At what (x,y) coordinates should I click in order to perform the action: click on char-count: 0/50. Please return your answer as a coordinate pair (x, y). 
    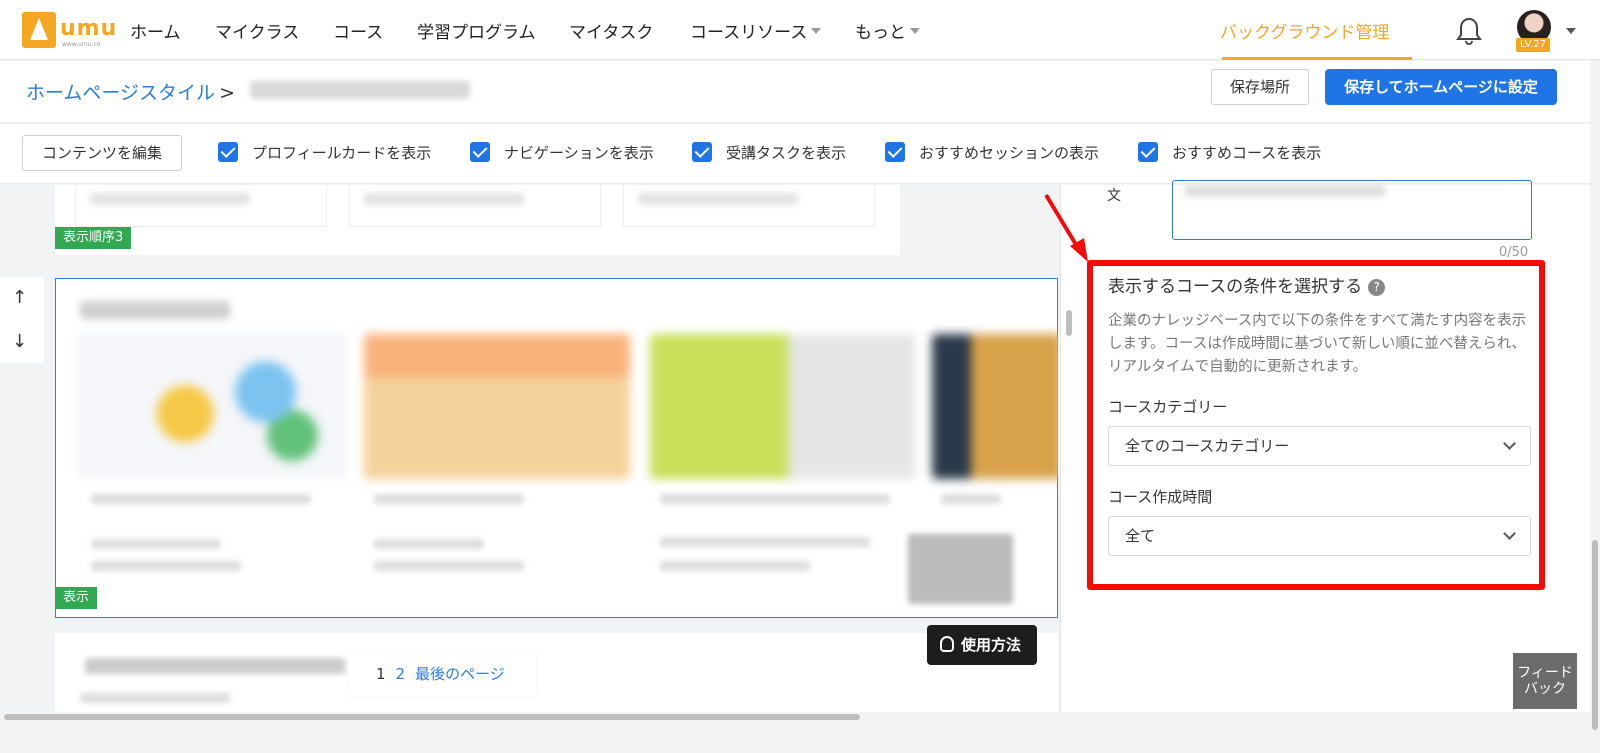
    Looking at the image, I should click on (1514, 252).